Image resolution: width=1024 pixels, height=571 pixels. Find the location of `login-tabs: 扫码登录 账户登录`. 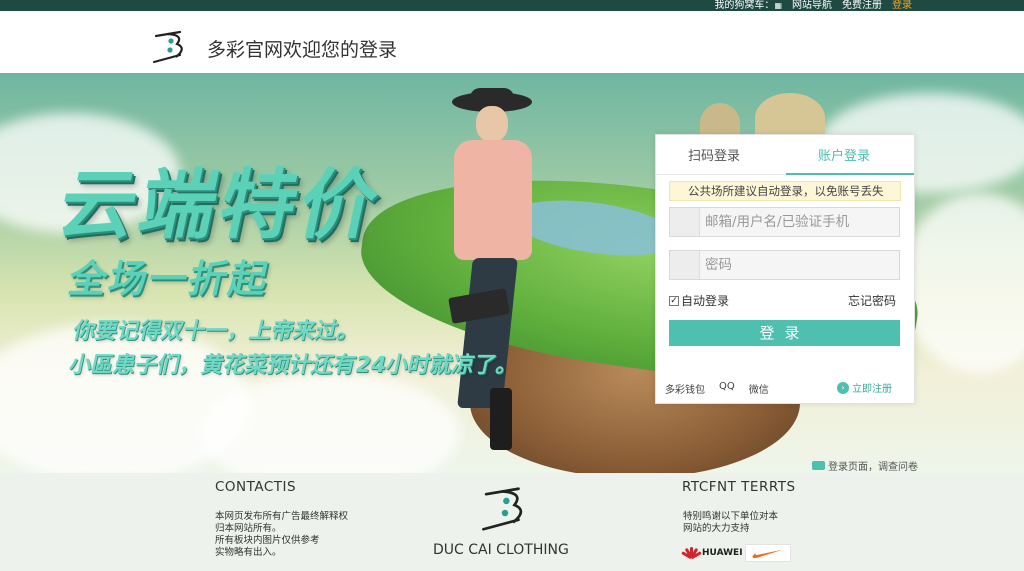

login-tabs: 扫码登录 账户登录 is located at coordinates (785, 155).